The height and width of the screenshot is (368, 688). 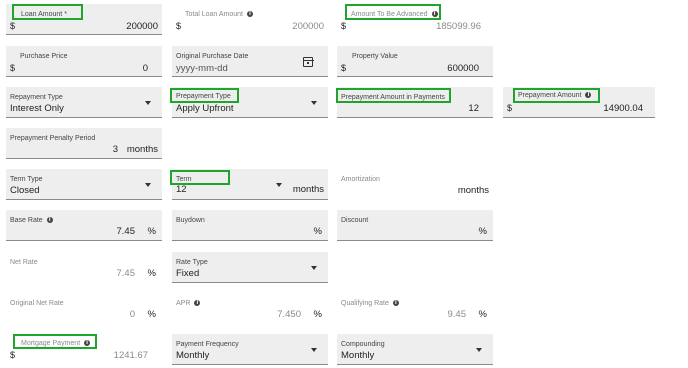 I want to click on base-rate-label: Base Rate i, so click(x=31, y=220).